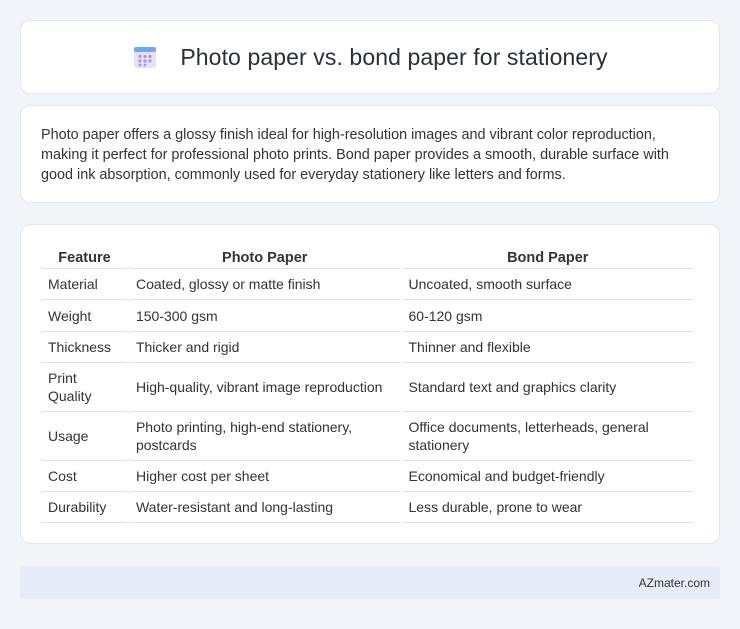 The width and height of the screenshot is (740, 629). I want to click on photo-paper-cell: 150-300 gsm, so click(264, 316).